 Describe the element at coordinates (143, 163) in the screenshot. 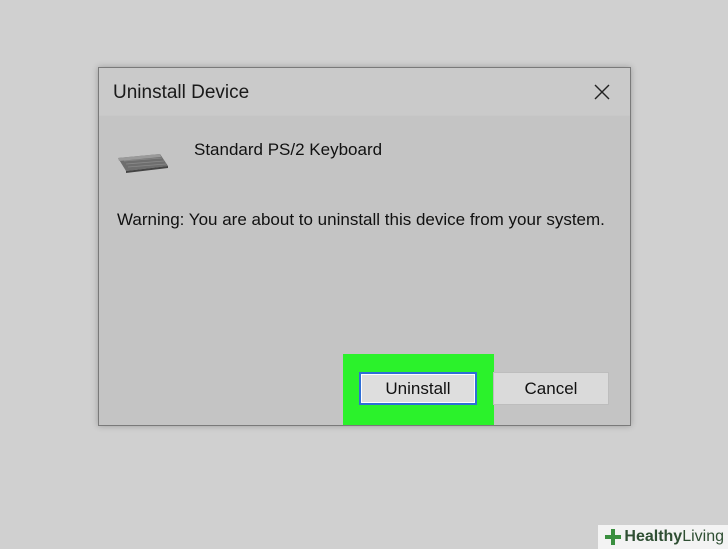

I see `keyboard-icon` at that location.